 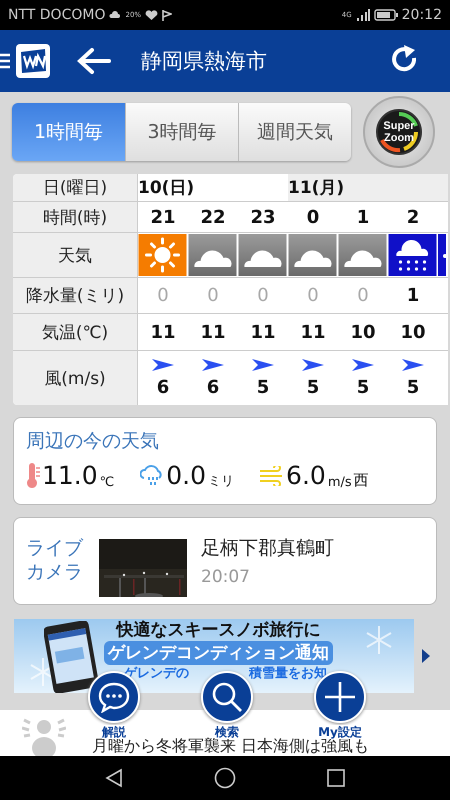 What do you see at coordinates (75, 187) in the screenshot?
I see `row-label: 日(曜日)` at bounding box center [75, 187].